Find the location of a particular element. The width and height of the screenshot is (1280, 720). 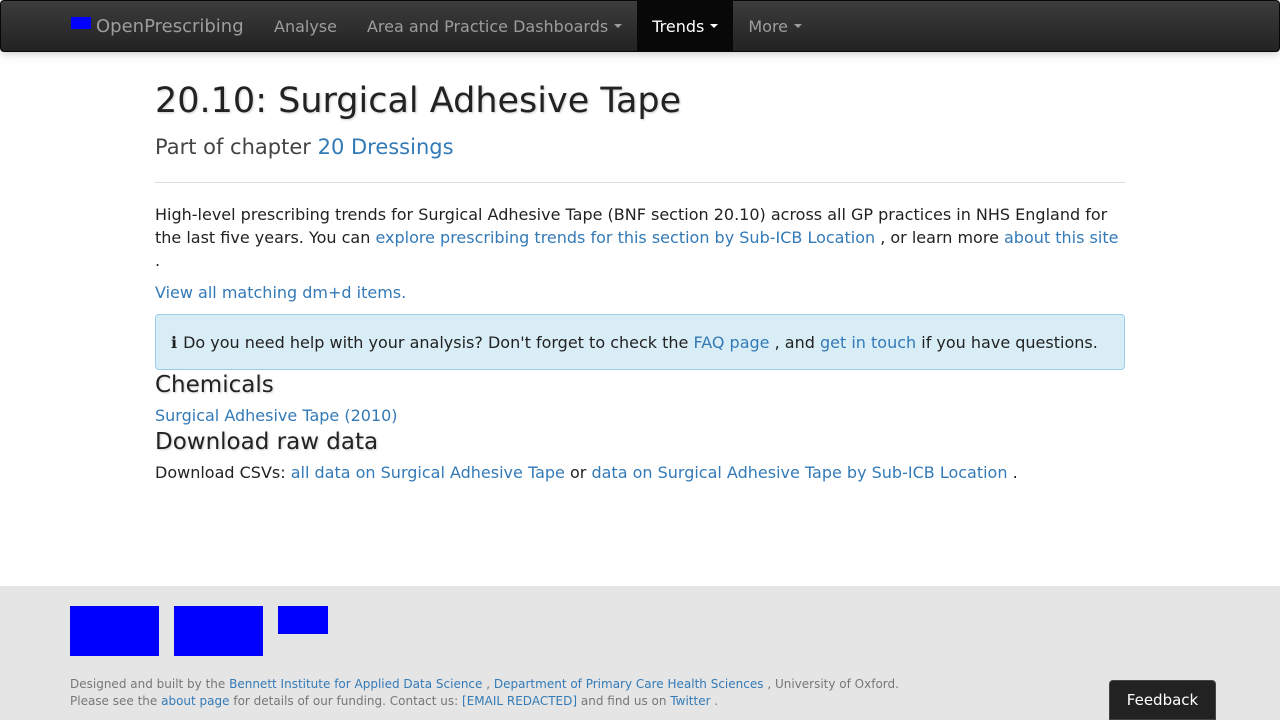

footer-logos is located at coordinates (206, 631).